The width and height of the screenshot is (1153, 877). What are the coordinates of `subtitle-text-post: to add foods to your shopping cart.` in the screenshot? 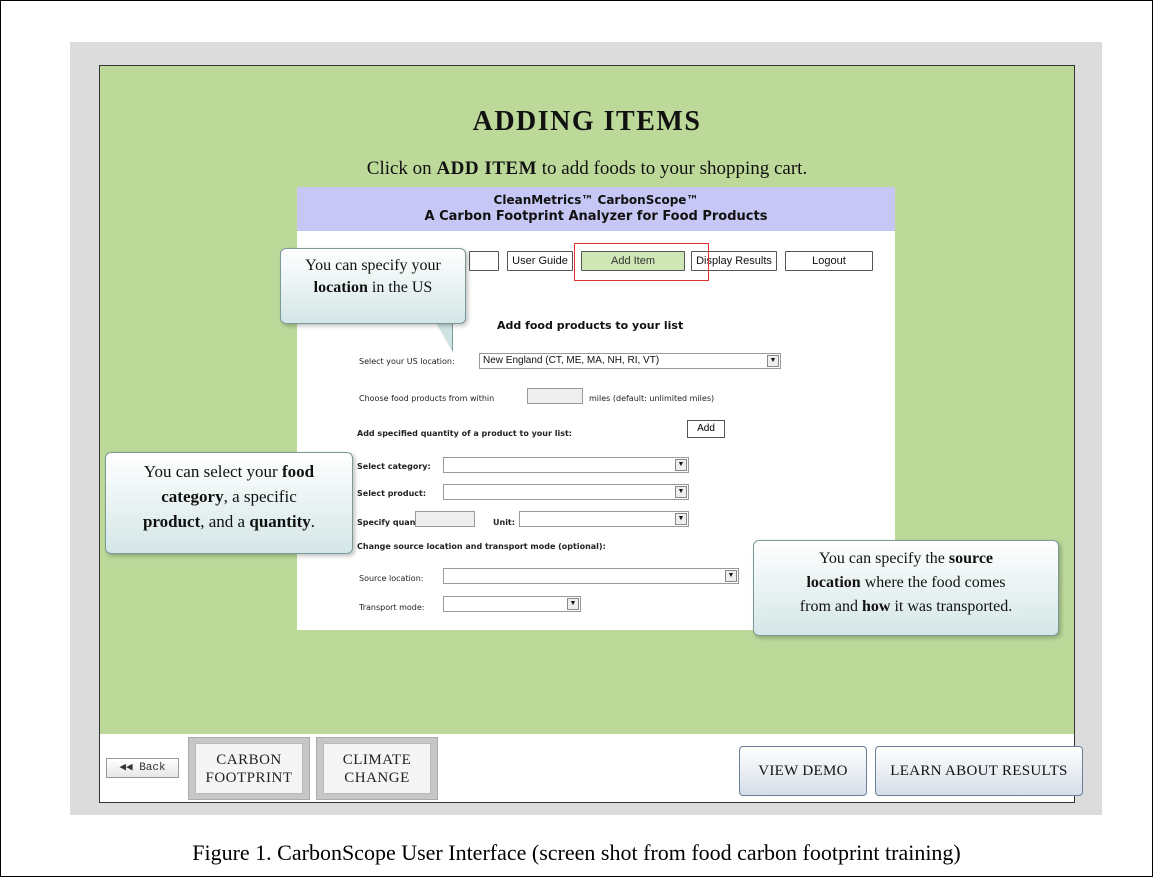 It's located at (672, 168).